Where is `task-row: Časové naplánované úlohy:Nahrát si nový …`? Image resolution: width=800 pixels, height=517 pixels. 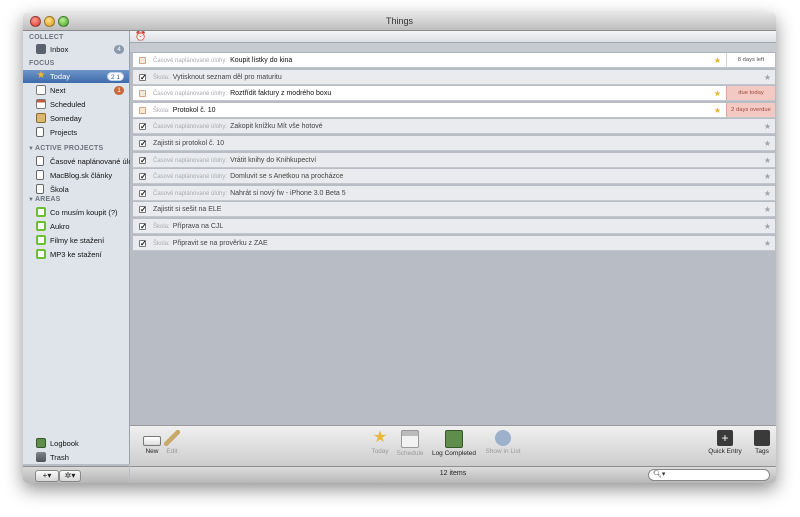 task-row: Časové naplánované úlohy:Nahrát si nový … is located at coordinates (454, 193).